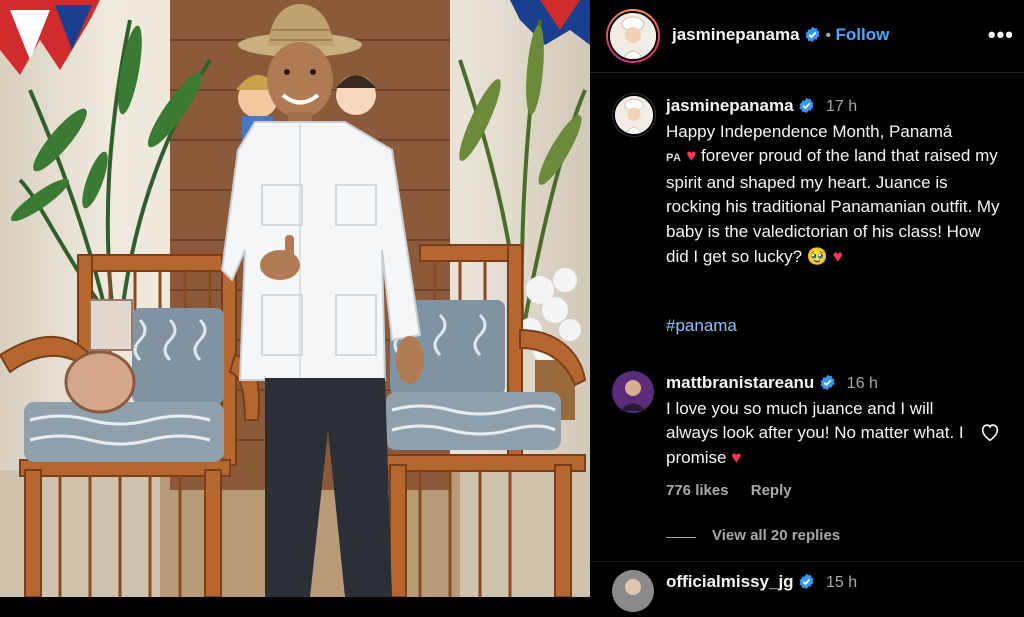 The width and height of the screenshot is (1024, 617). What do you see at coordinates (1001, 35) in the screenshot?
I see `more-options-icon: •••` at bounding box center [1001, 35].